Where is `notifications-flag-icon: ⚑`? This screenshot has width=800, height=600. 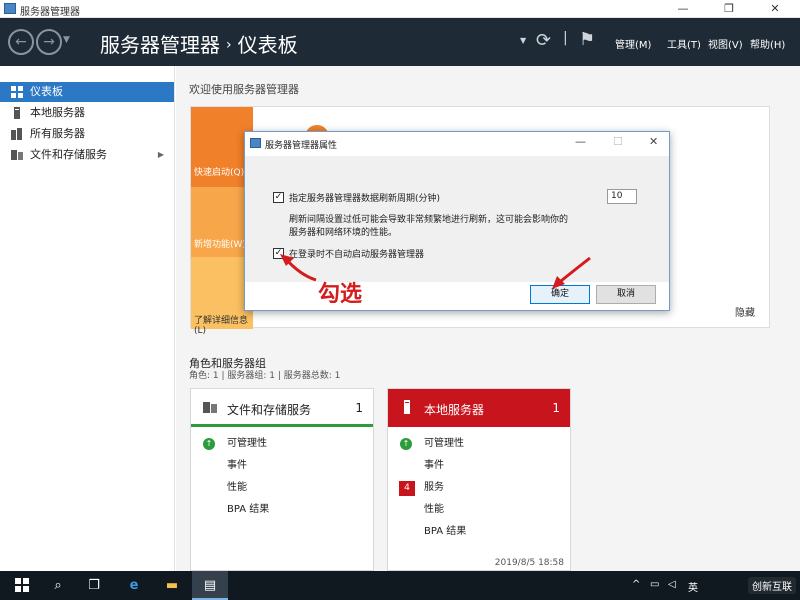
notifications-flag-icon: ⚑ is located at coordinates (587, 39).